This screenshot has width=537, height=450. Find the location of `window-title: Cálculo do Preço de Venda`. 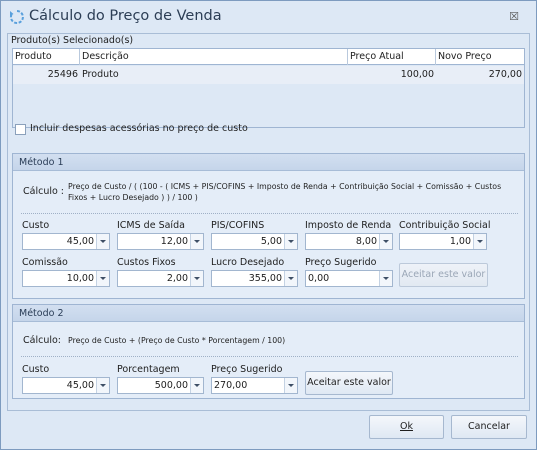

window-title: Cálculo do Preço de Venda is located at coordinates (125, 16).